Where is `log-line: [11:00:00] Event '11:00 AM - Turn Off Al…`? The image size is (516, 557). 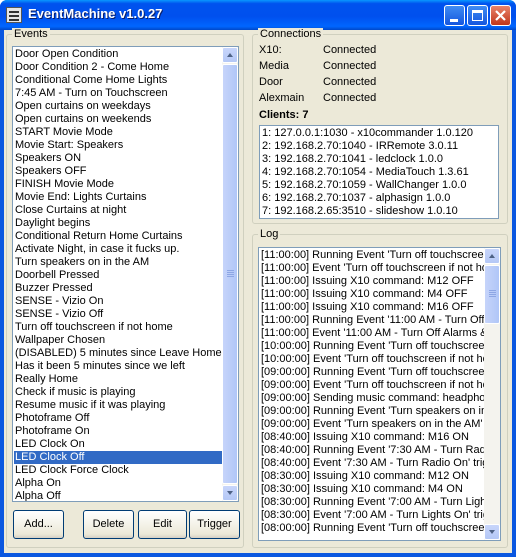
log-line: [11:00:00] Event '11:00 AM - Turn Off Al… is located at coordinates (374, 333).